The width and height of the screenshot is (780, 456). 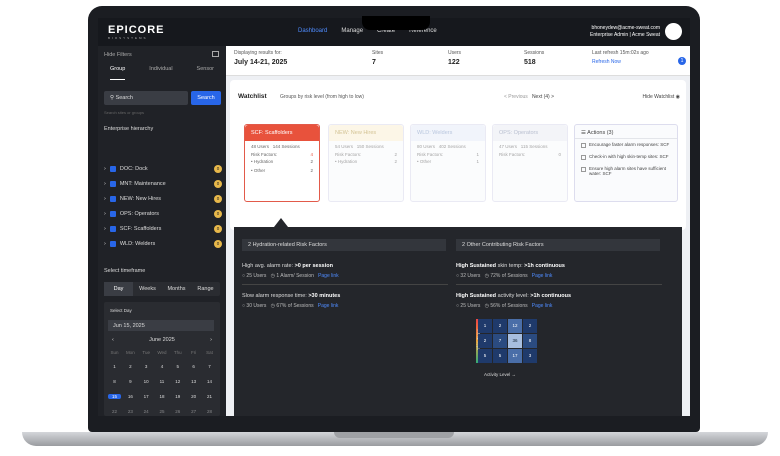 What do you see at coordinates (161, 411) in the screenshot?
I see `day: 25` at bounding box center [161, 411].